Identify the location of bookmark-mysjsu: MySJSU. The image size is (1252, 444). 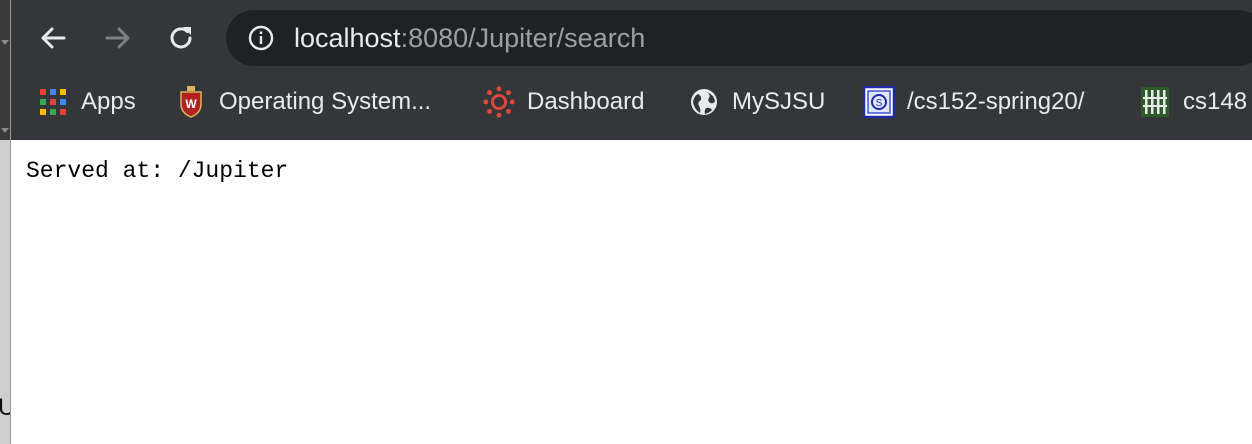
(756, 102).